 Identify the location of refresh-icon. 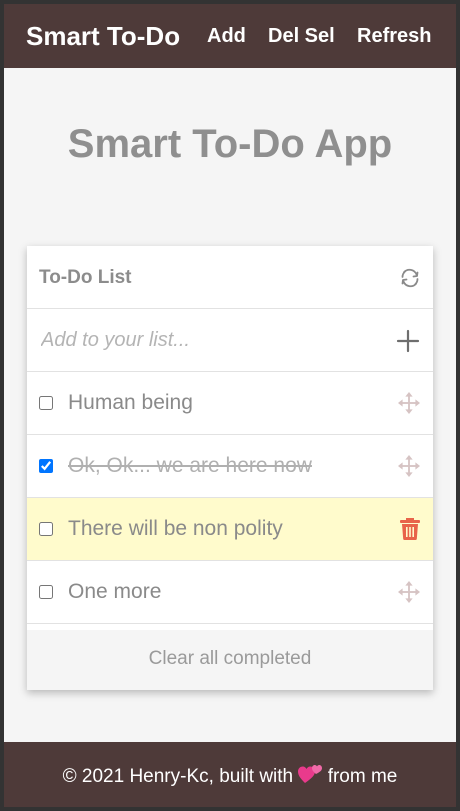
(410, 278).